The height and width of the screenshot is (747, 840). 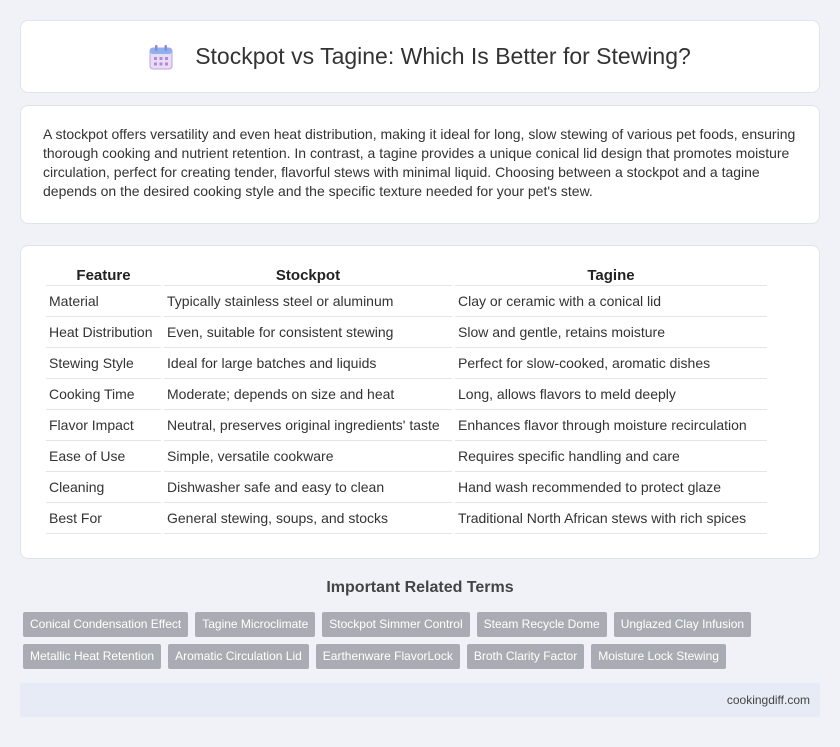 I want to click on stockpot-cell: Dishwasher safe and easy to clean, so click(x=308, y=487).